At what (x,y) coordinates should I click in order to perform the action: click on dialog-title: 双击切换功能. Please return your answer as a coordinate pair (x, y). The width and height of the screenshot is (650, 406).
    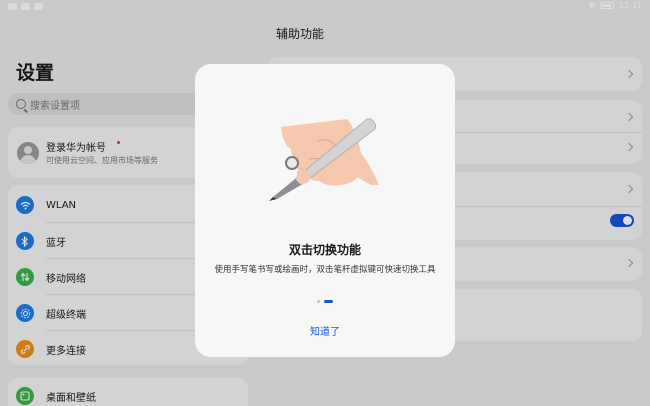
    Looking at the image, I should click on (324, 250).